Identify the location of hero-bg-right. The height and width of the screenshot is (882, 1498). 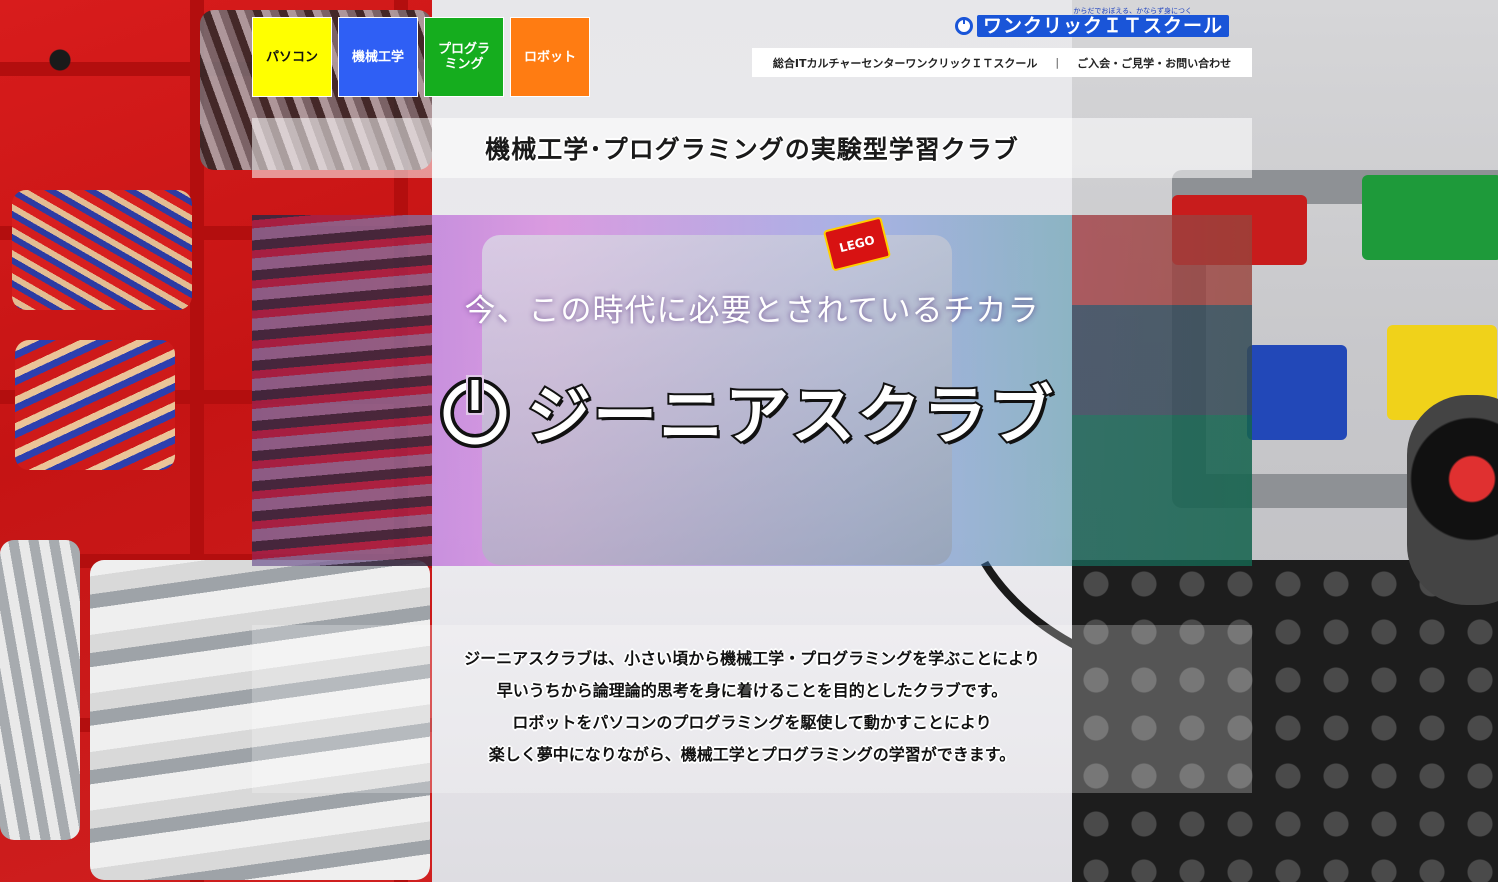
(1162, 390).